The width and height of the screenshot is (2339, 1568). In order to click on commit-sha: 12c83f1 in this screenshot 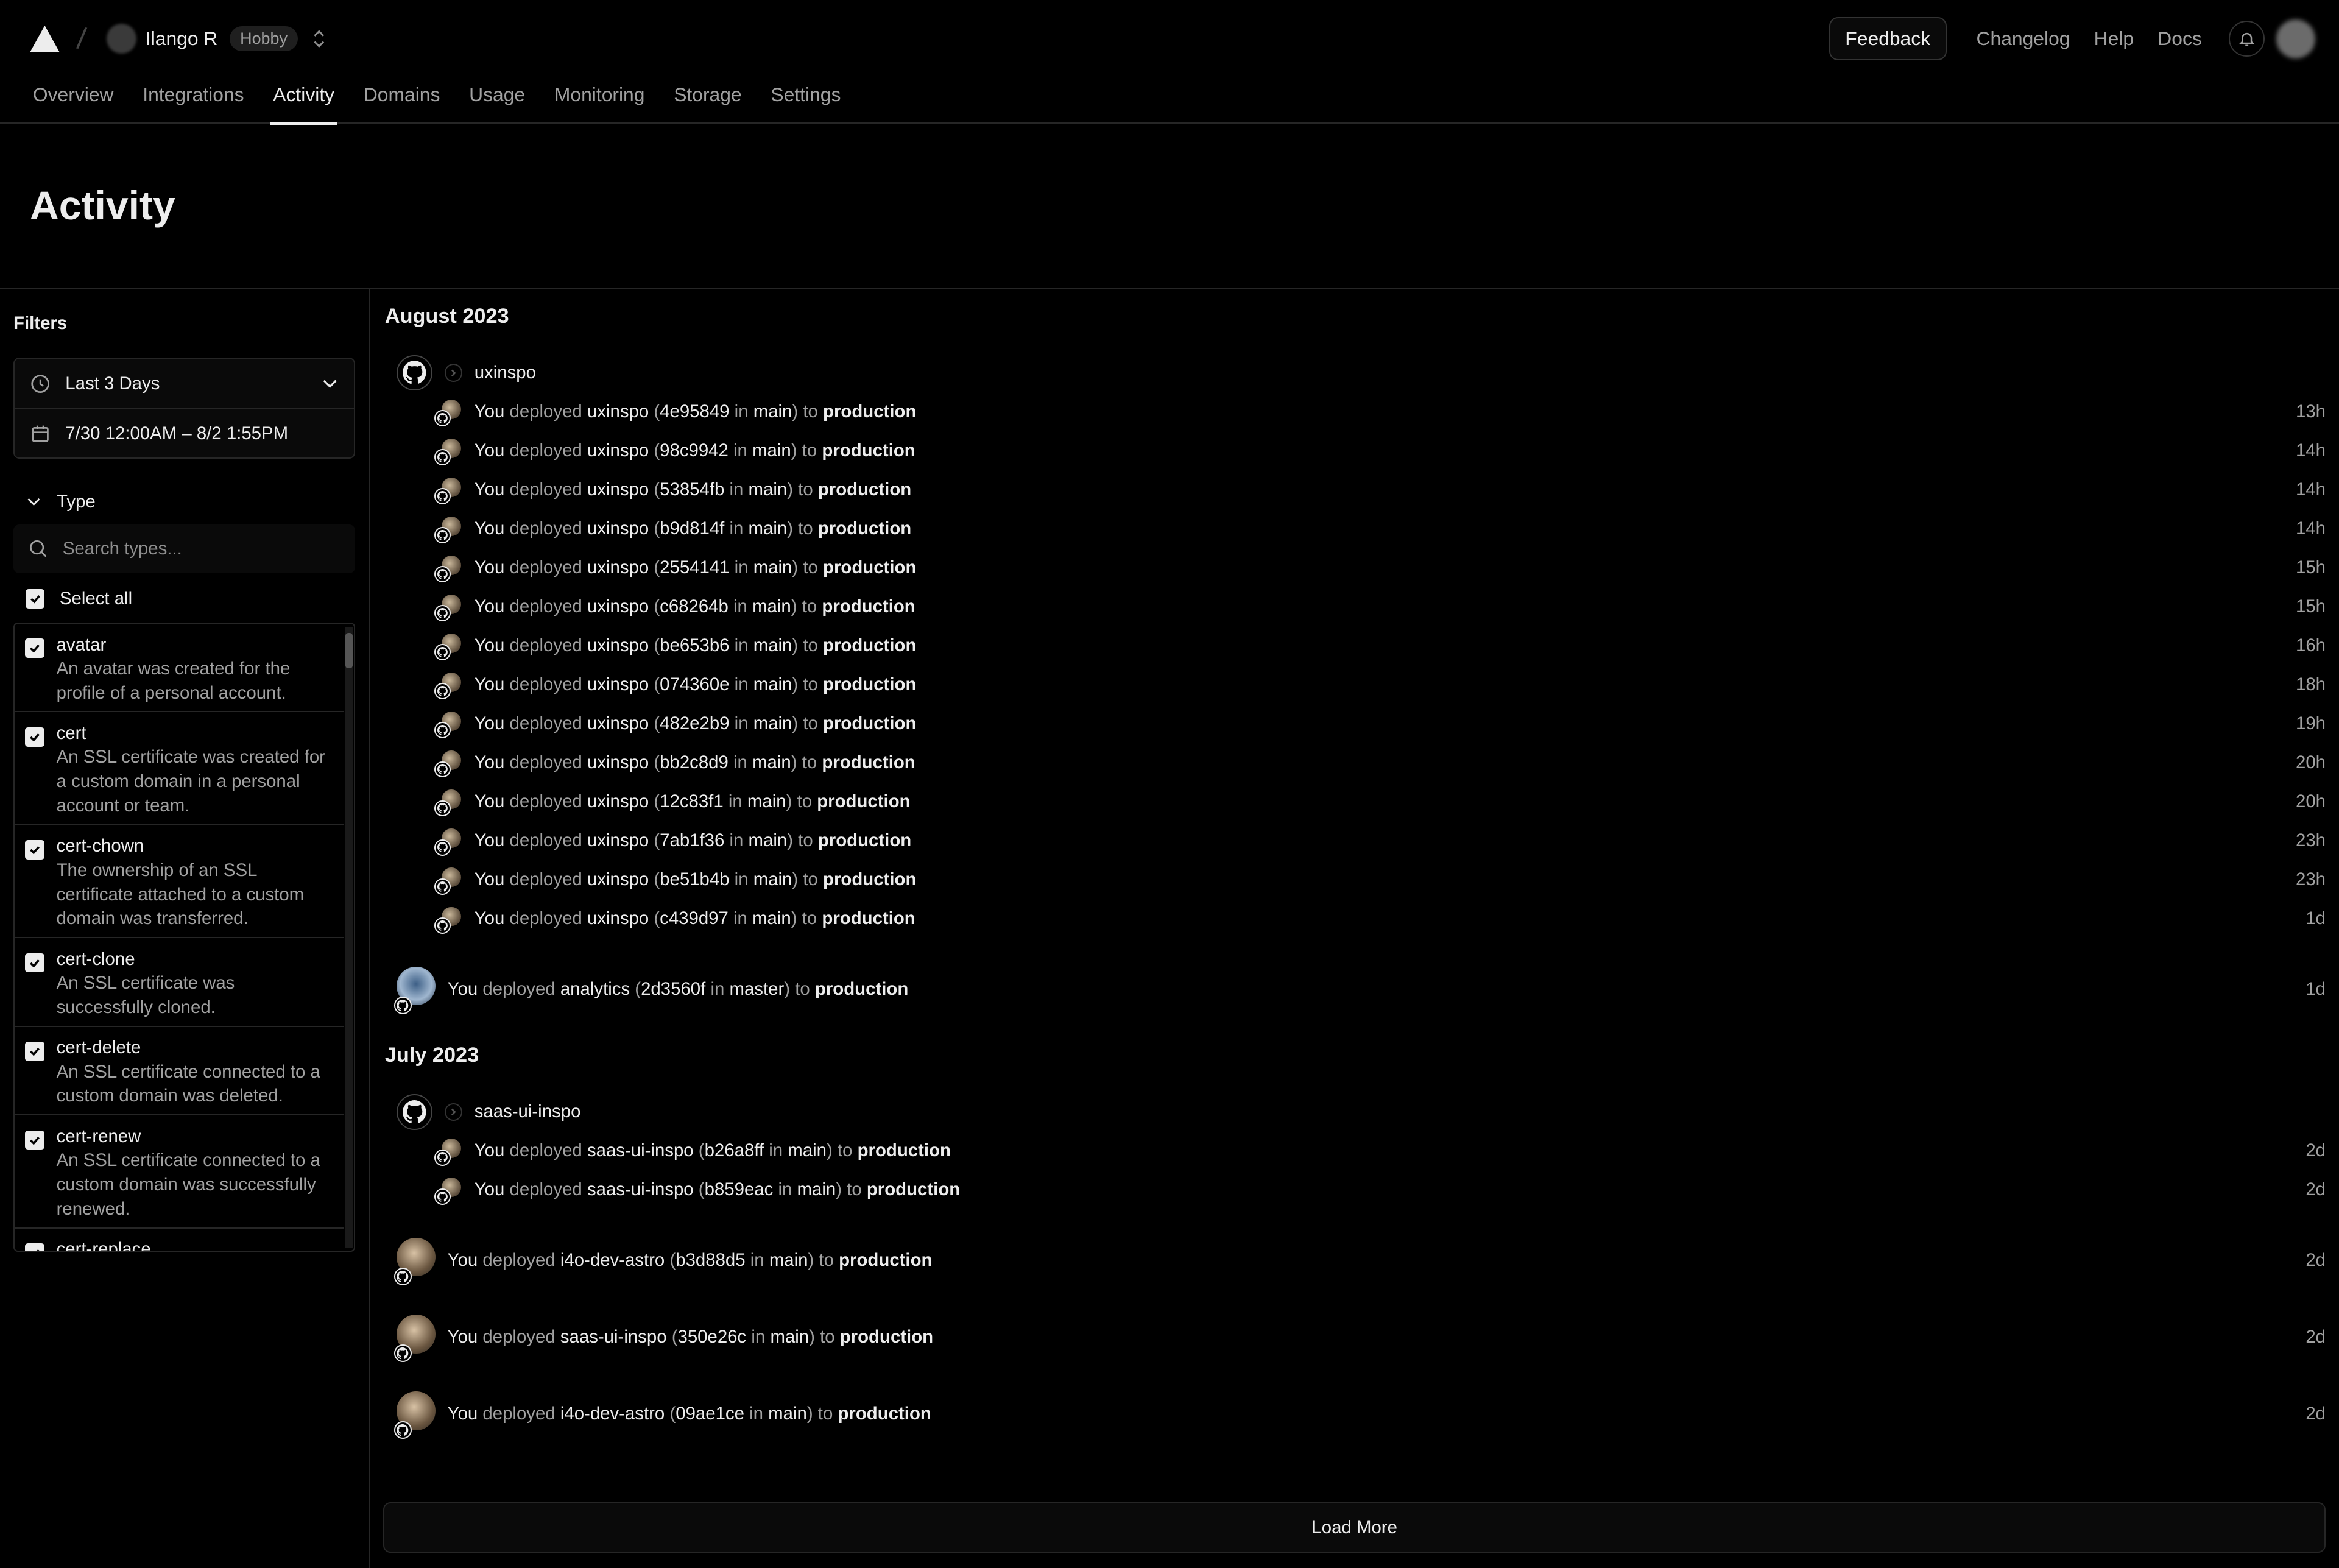, I will do `click(692, 801)`.